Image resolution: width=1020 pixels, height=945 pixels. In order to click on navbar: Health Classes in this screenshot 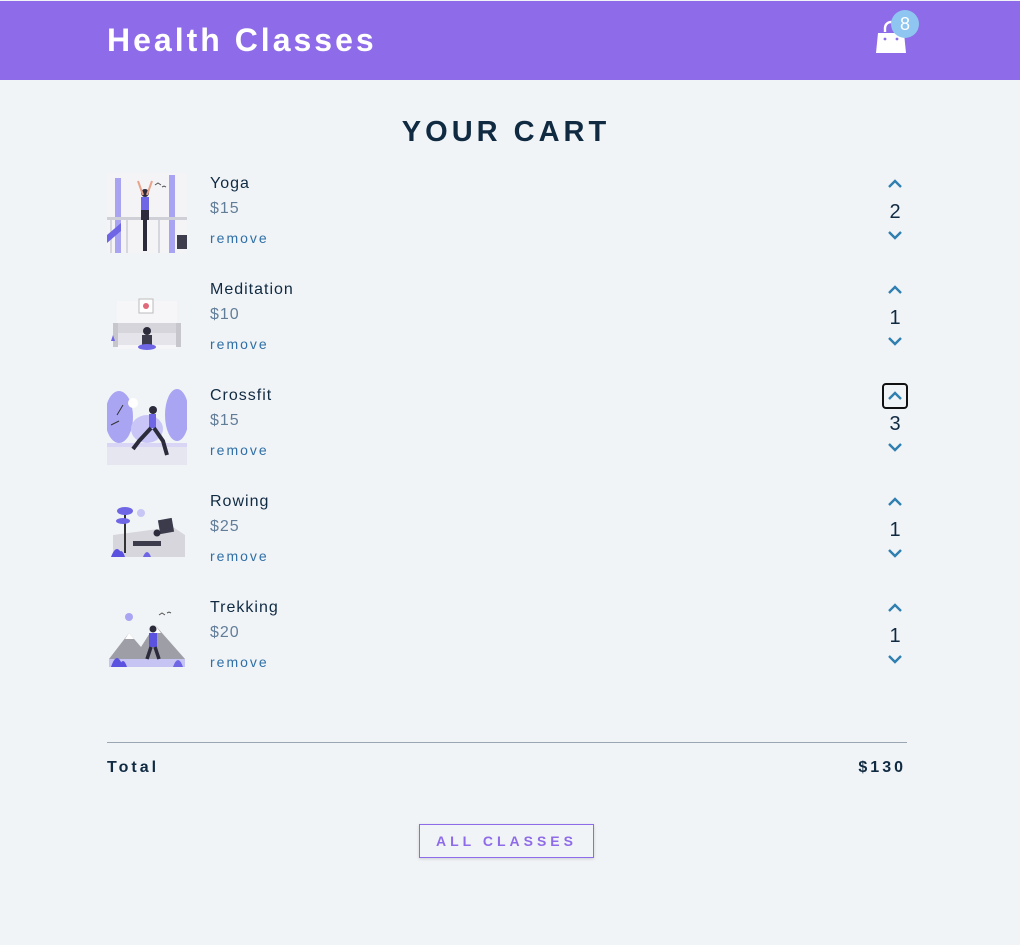, I will do `click(510, 40)`.